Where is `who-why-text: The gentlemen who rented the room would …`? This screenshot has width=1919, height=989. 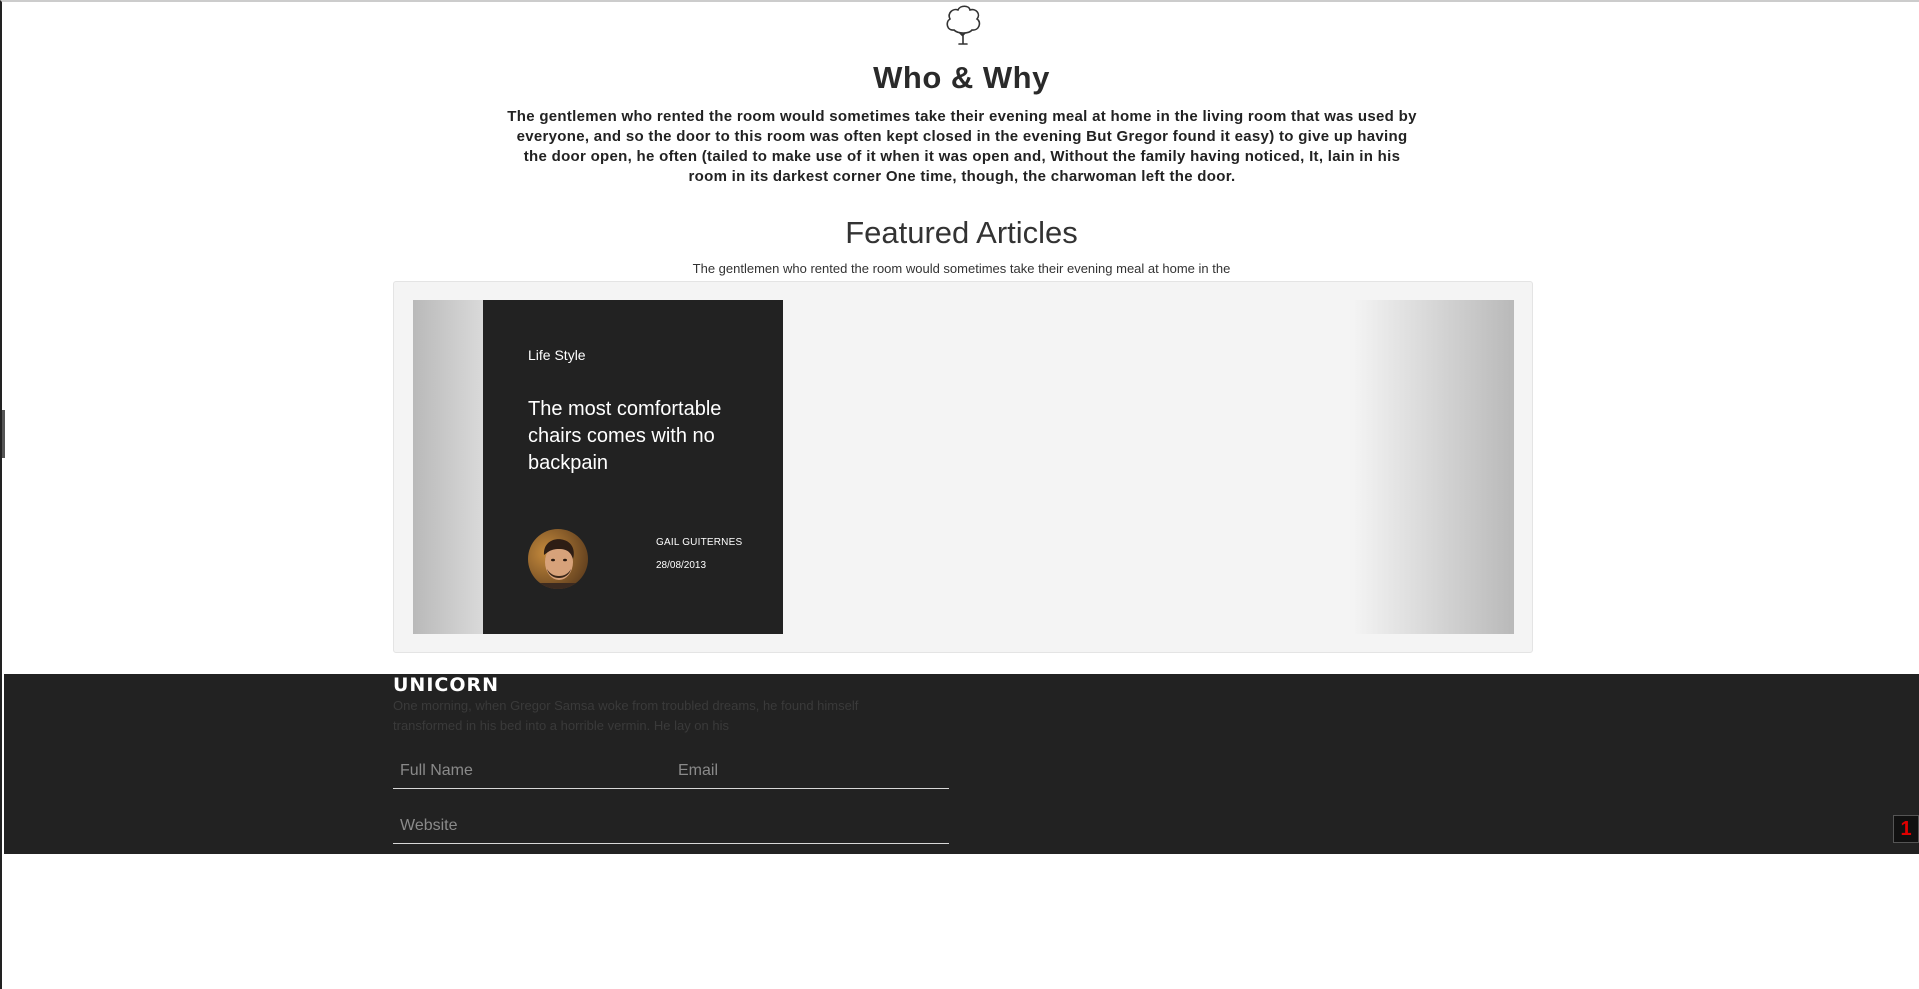
who-why-text: The gentlemen who rented the room would … is located at coordinates (962, 146).